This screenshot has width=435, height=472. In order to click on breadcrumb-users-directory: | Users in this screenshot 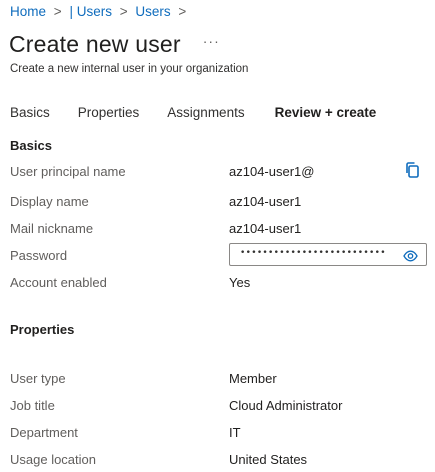, I will do `click(90, 11)`.